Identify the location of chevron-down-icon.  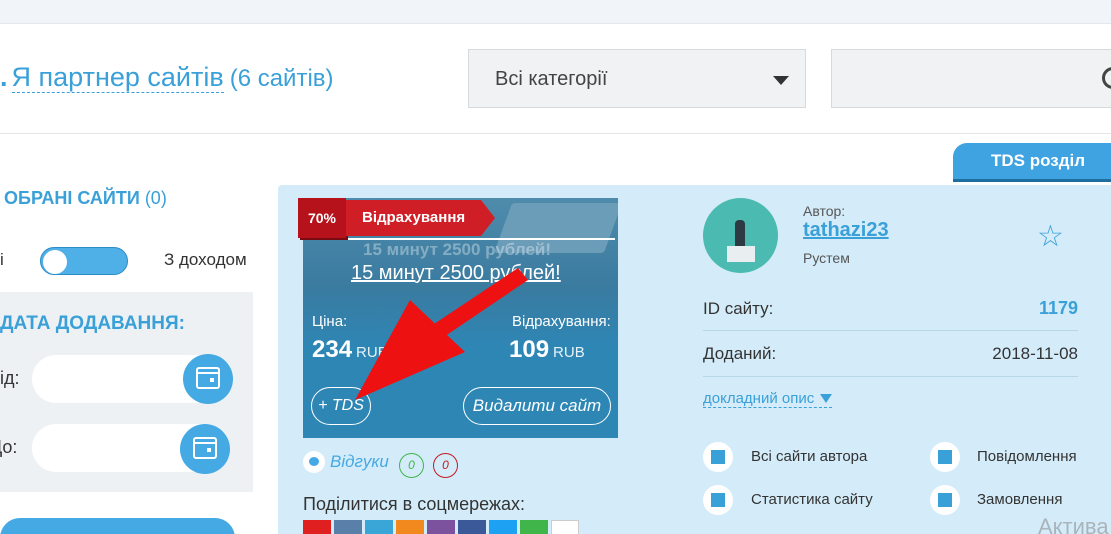
(781, 80).